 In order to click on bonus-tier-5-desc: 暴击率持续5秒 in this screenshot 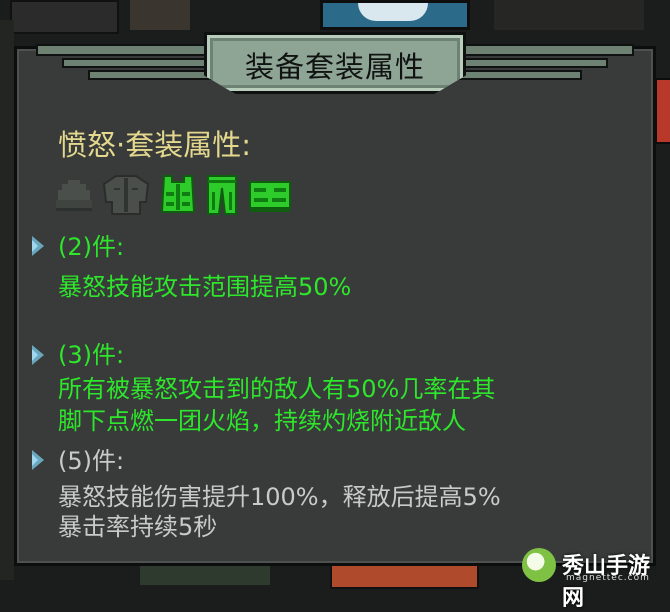, I will do `click(138, 527)`.